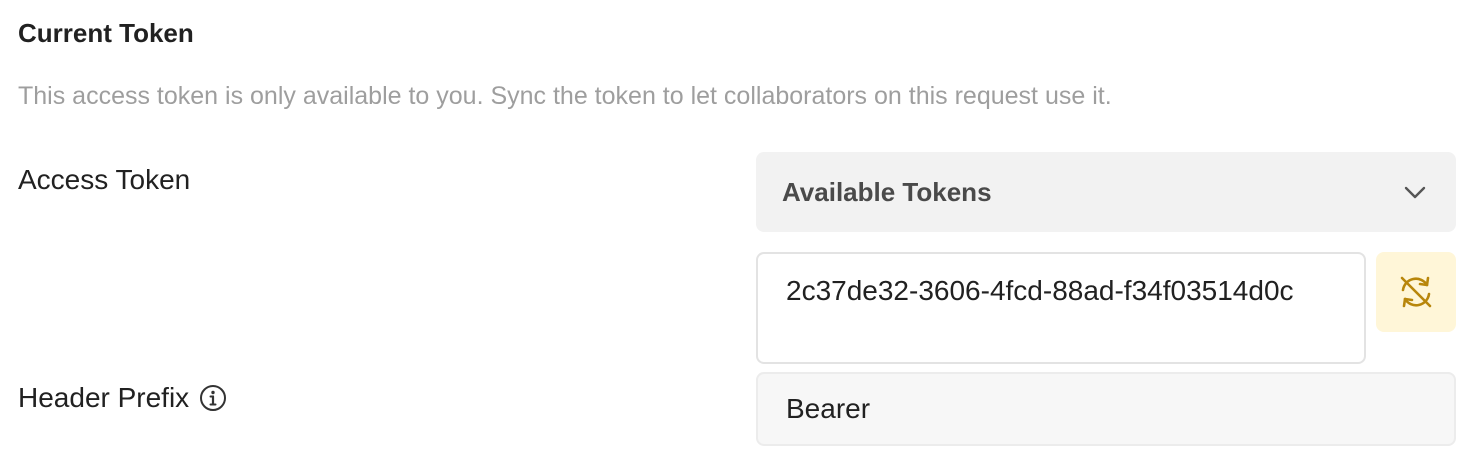 The width and height of the screenshot is (1478, 468). I want to click on header-prefix-value: Bearer, so click(828, 408).